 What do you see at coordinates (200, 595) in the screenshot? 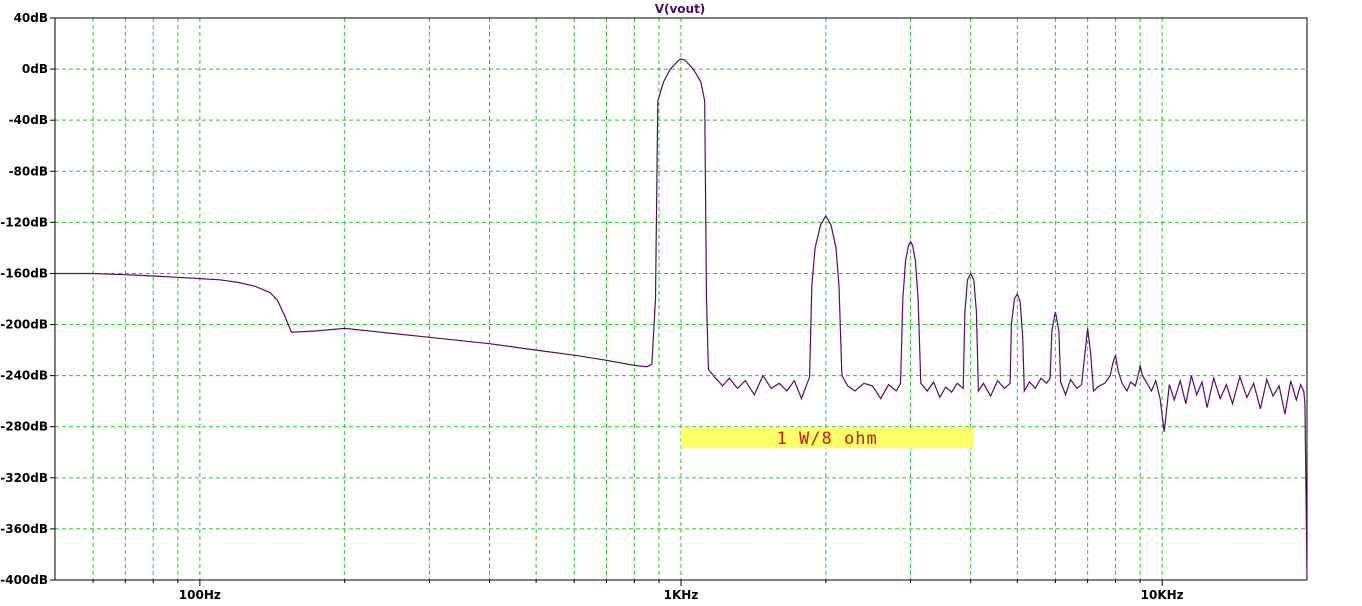
I see `x-tick-label: 100Hz` at bounding box center [200, 595].